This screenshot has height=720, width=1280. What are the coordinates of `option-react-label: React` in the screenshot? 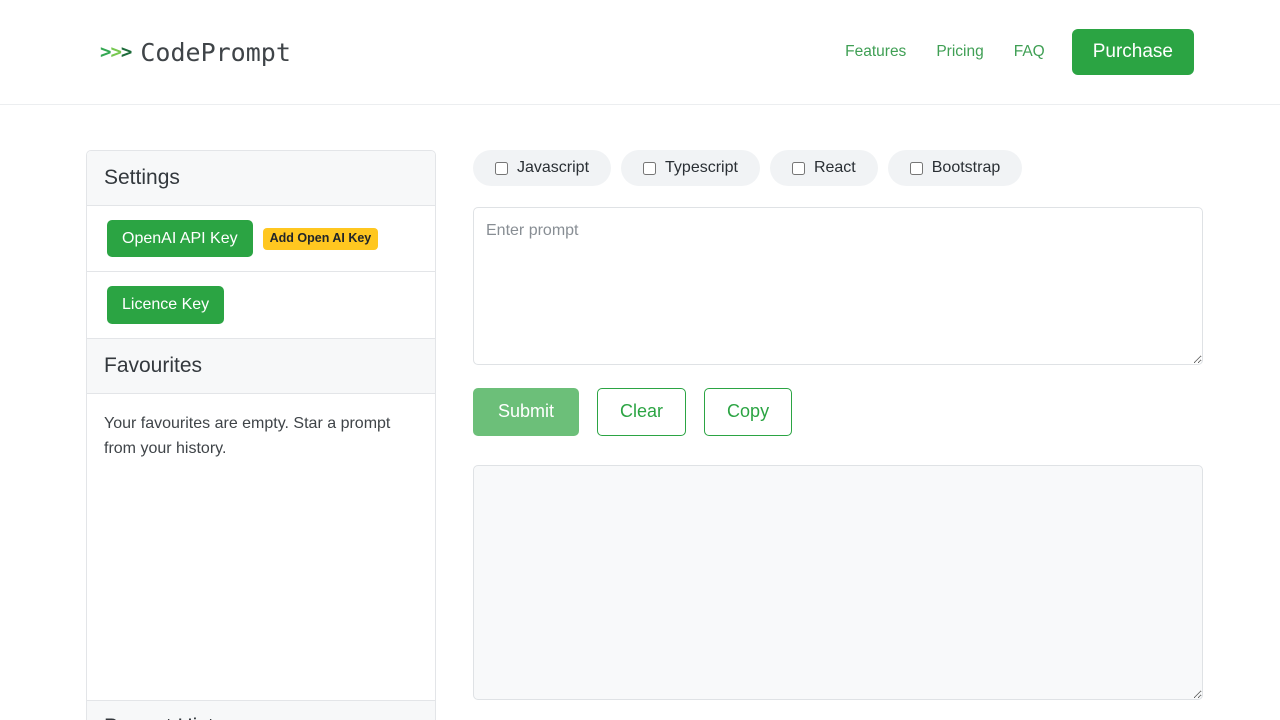 It's located at (834, 167).